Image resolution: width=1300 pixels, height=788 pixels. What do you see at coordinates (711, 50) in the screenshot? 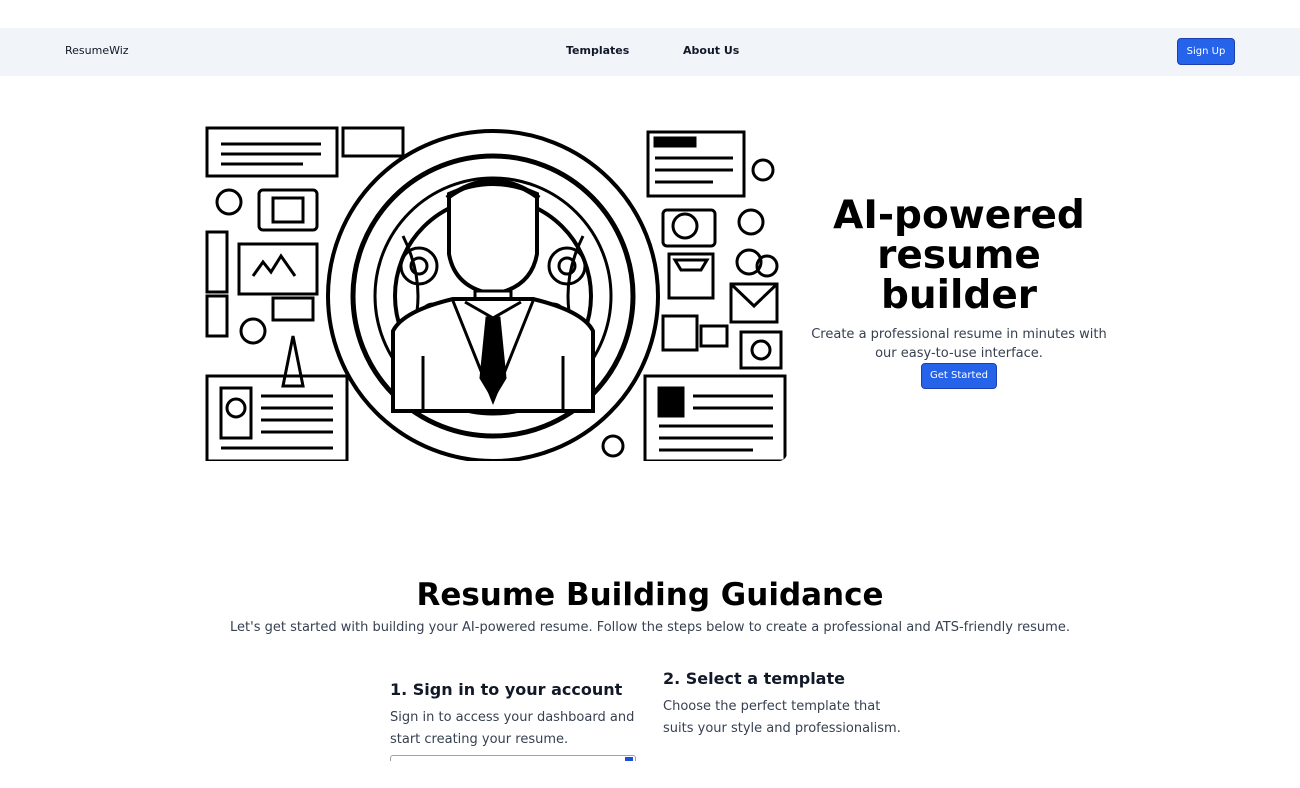
I see `nav-link-about-us: About Us` at bounding box center [711, 50].